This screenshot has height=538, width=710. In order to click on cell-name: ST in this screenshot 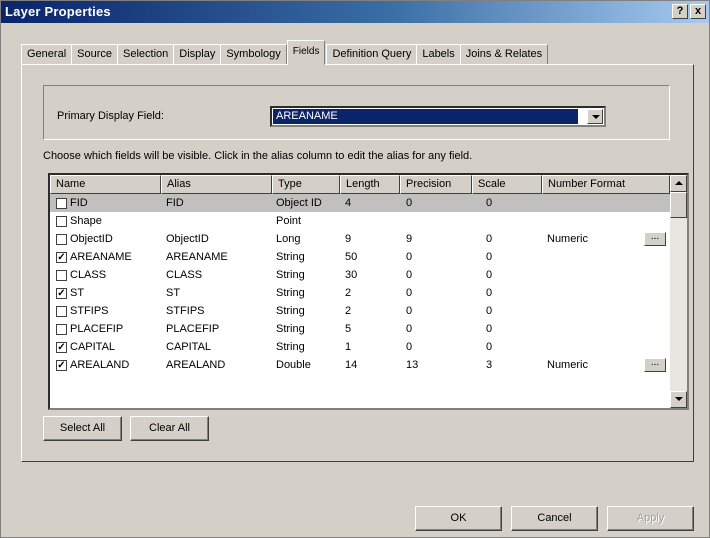, I will do `click(77, 293)`.